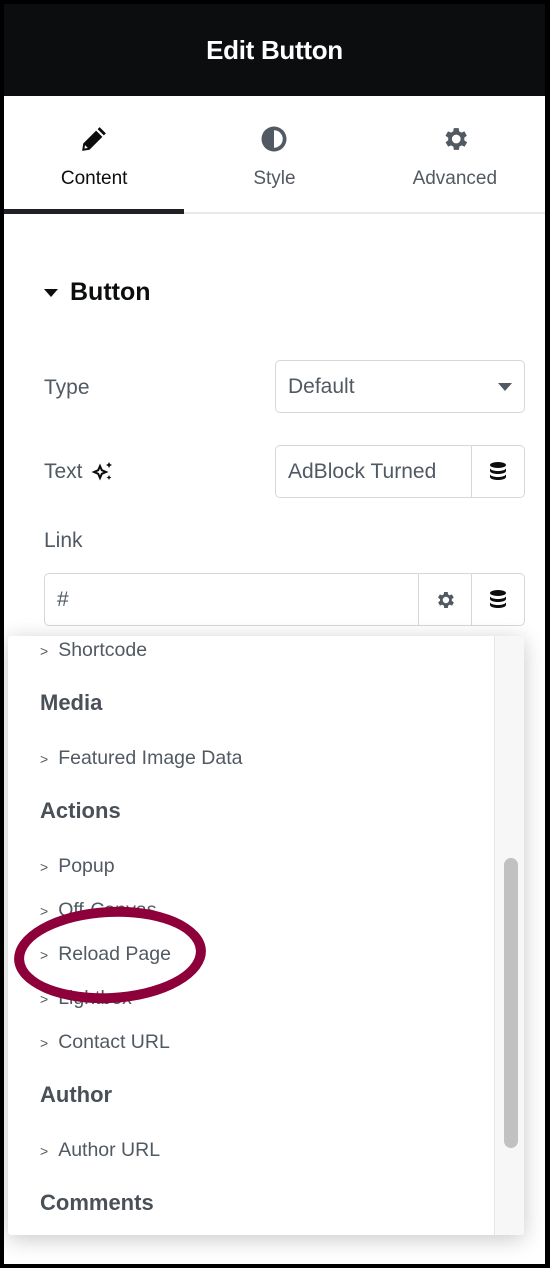 The image size is (550, 1268). I want to click on list-item: > Contact URL, so click(105, 1042).